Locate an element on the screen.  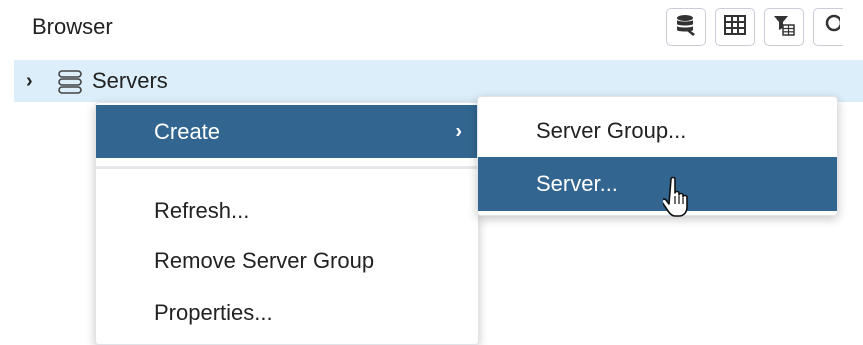
menu-item-label: Remove Server Group is located at coordinates (264, 260).